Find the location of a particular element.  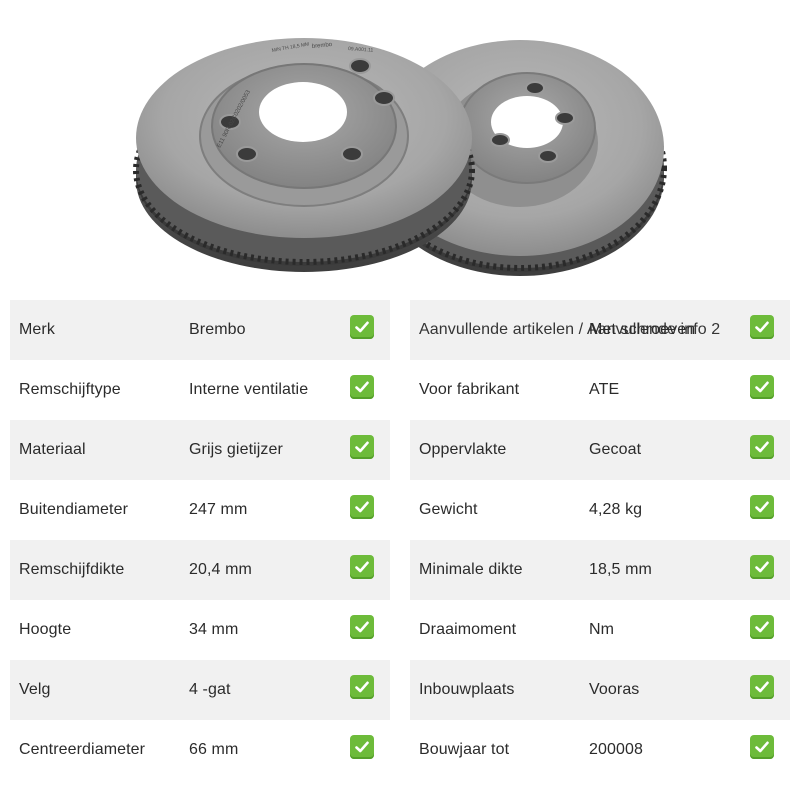

spec-row: Materiaal Grijs gietijzer is located at coordinates (200, 450).